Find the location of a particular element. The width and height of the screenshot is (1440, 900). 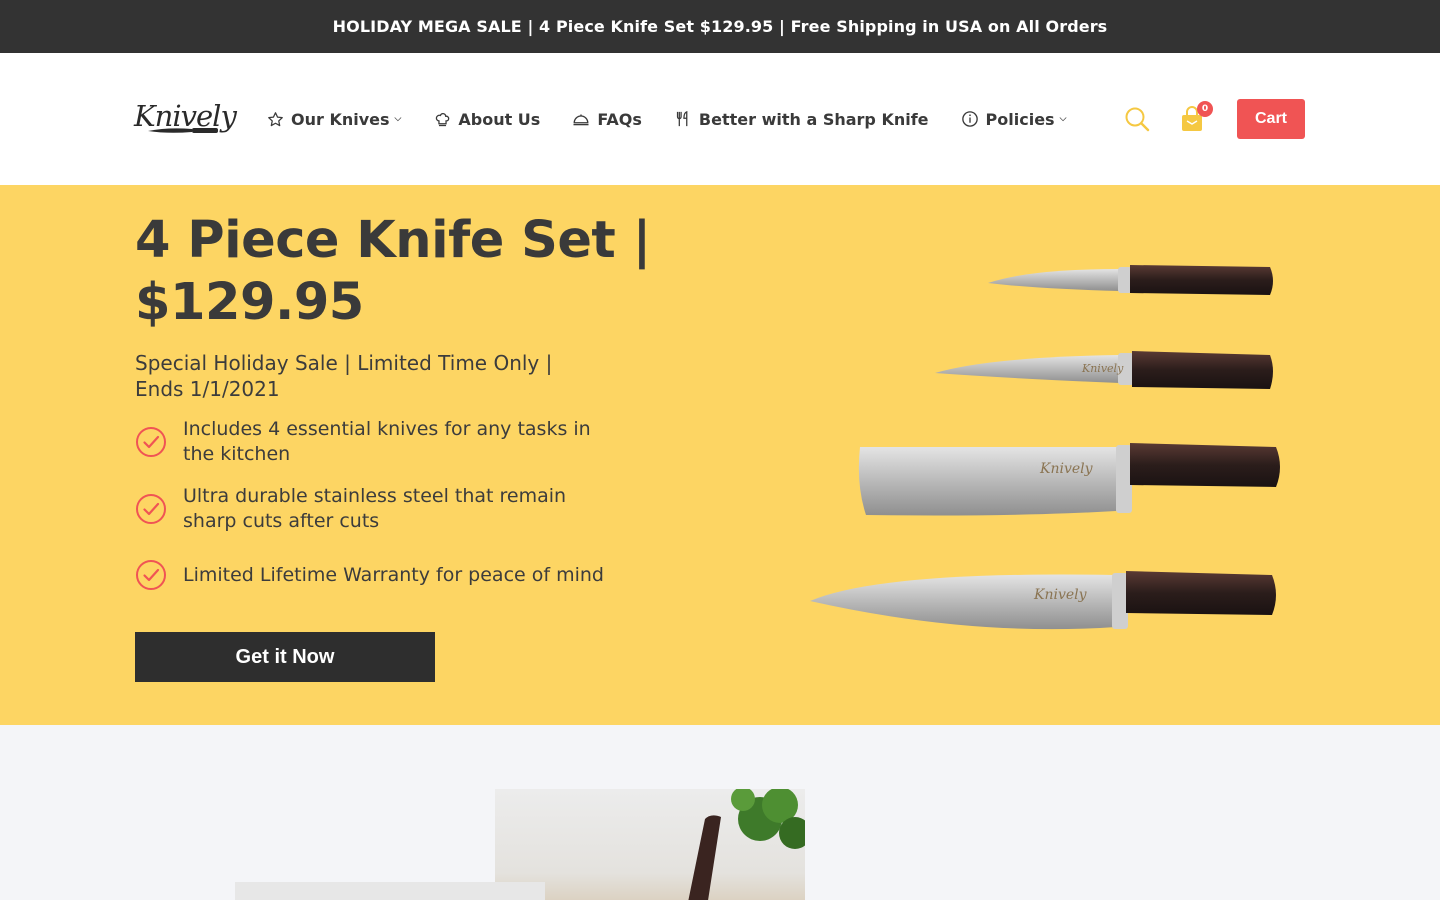

nav-label-better-with-sharp-knife: Better with a Sharp Knife is located at coordinates (813, 119).